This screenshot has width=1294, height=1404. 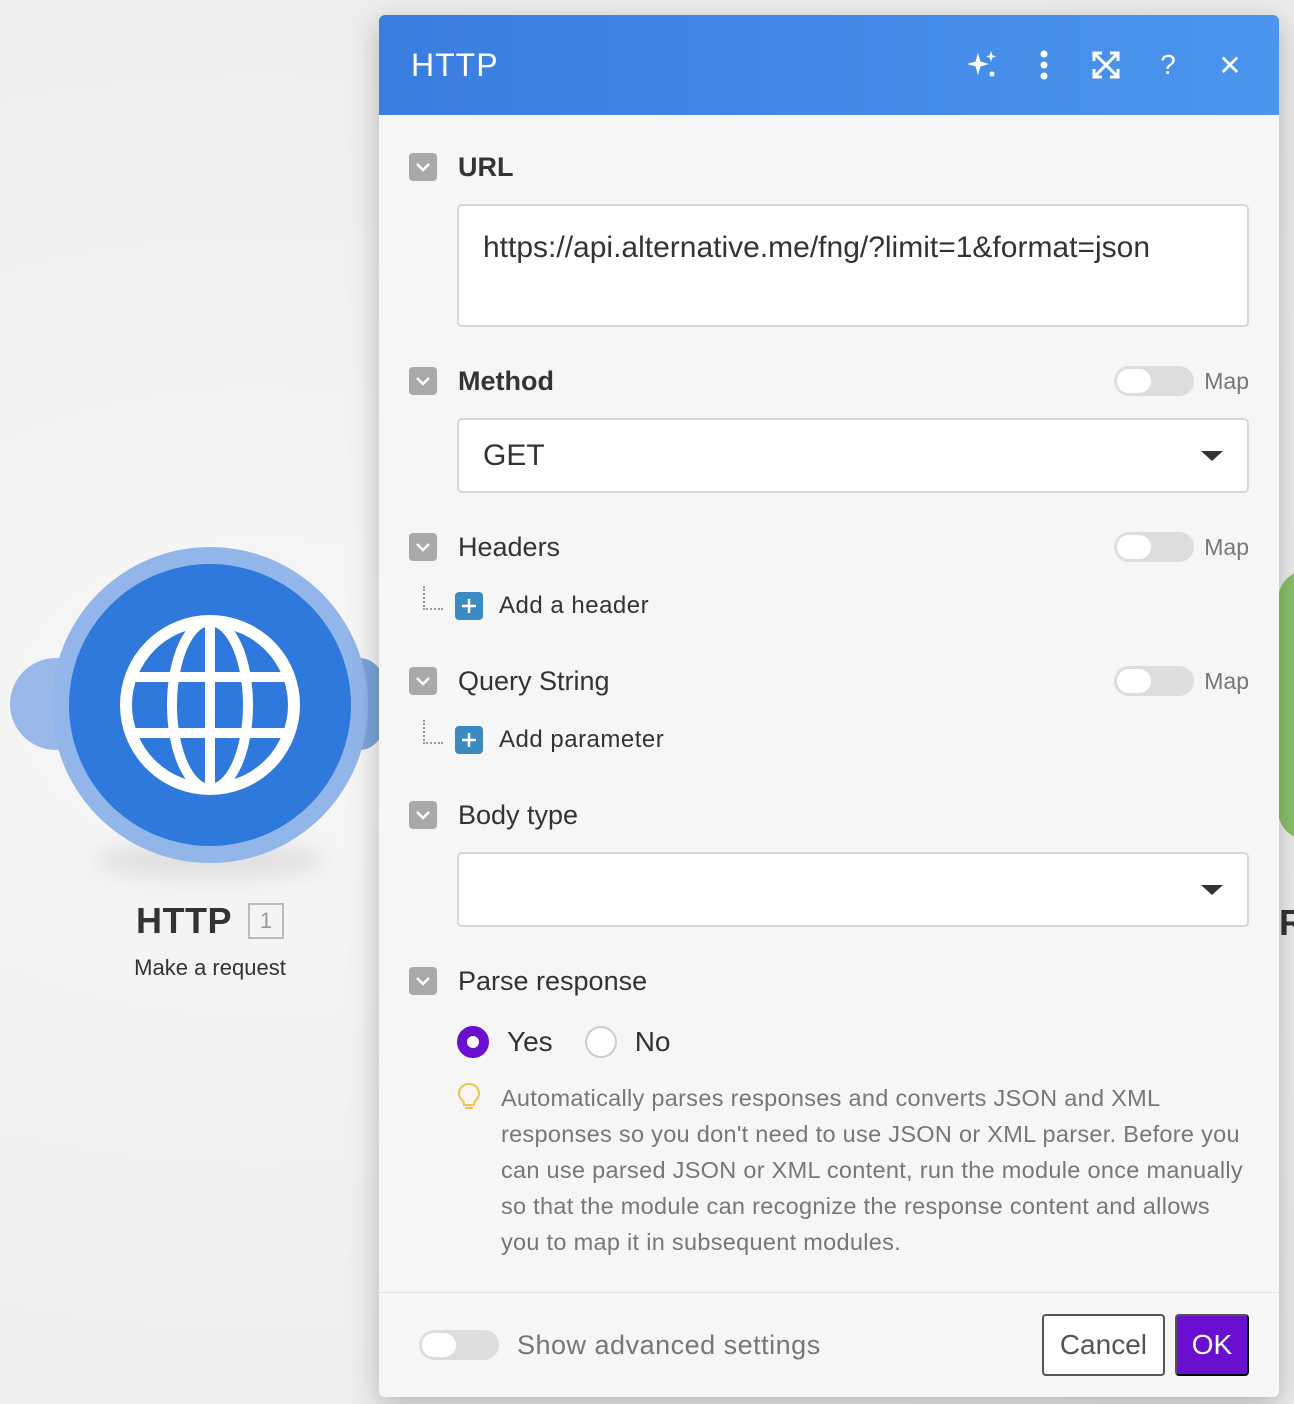 I want to click on ok-button: OK, so click(x=1212, y=1345).